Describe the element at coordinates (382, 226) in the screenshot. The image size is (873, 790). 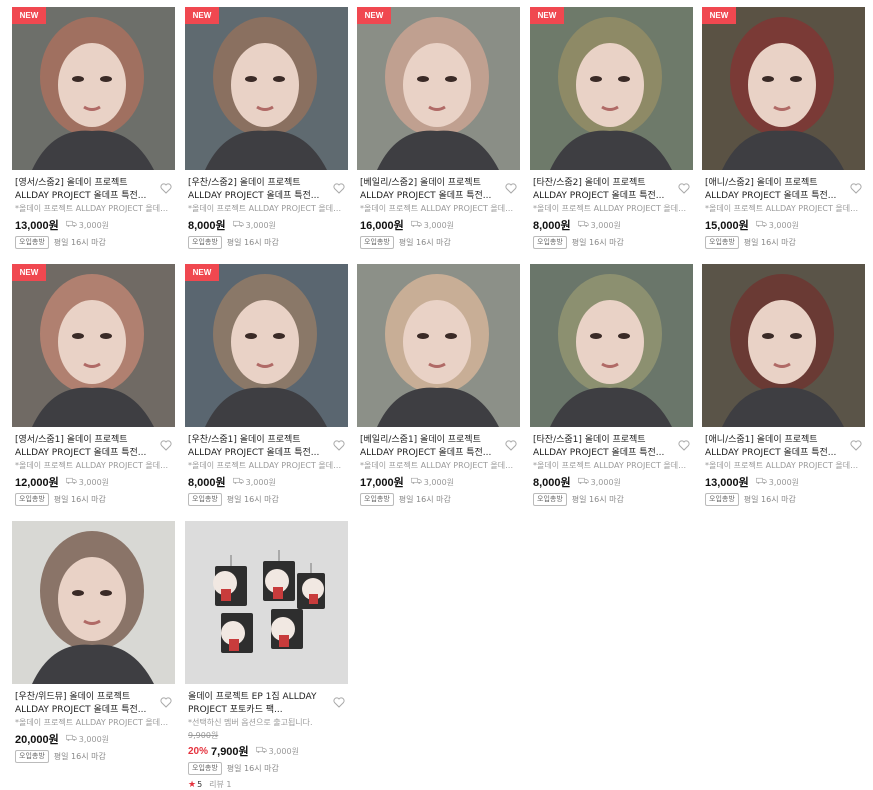
I see `product-price: 16,000원` at that location.